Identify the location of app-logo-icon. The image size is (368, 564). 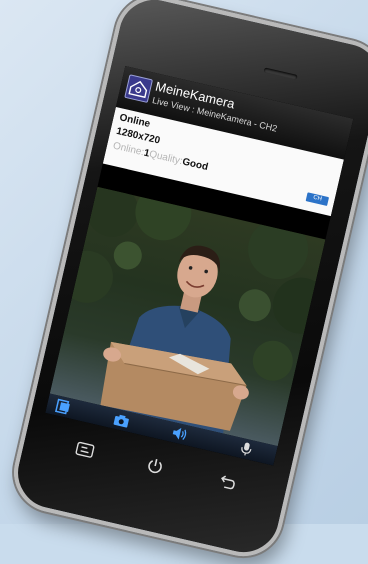
(138, 89).